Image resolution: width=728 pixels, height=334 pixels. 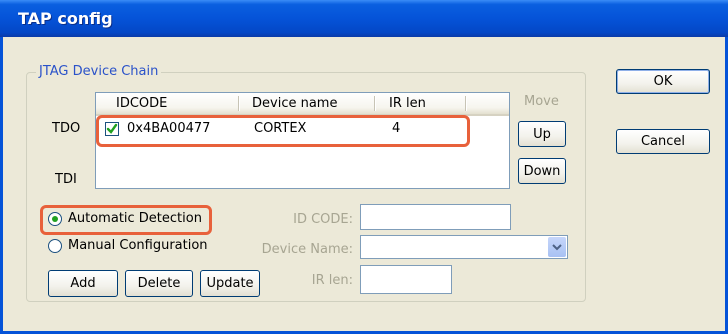 I want to click on automatic-detection-radio, so click(x=55, y=219).